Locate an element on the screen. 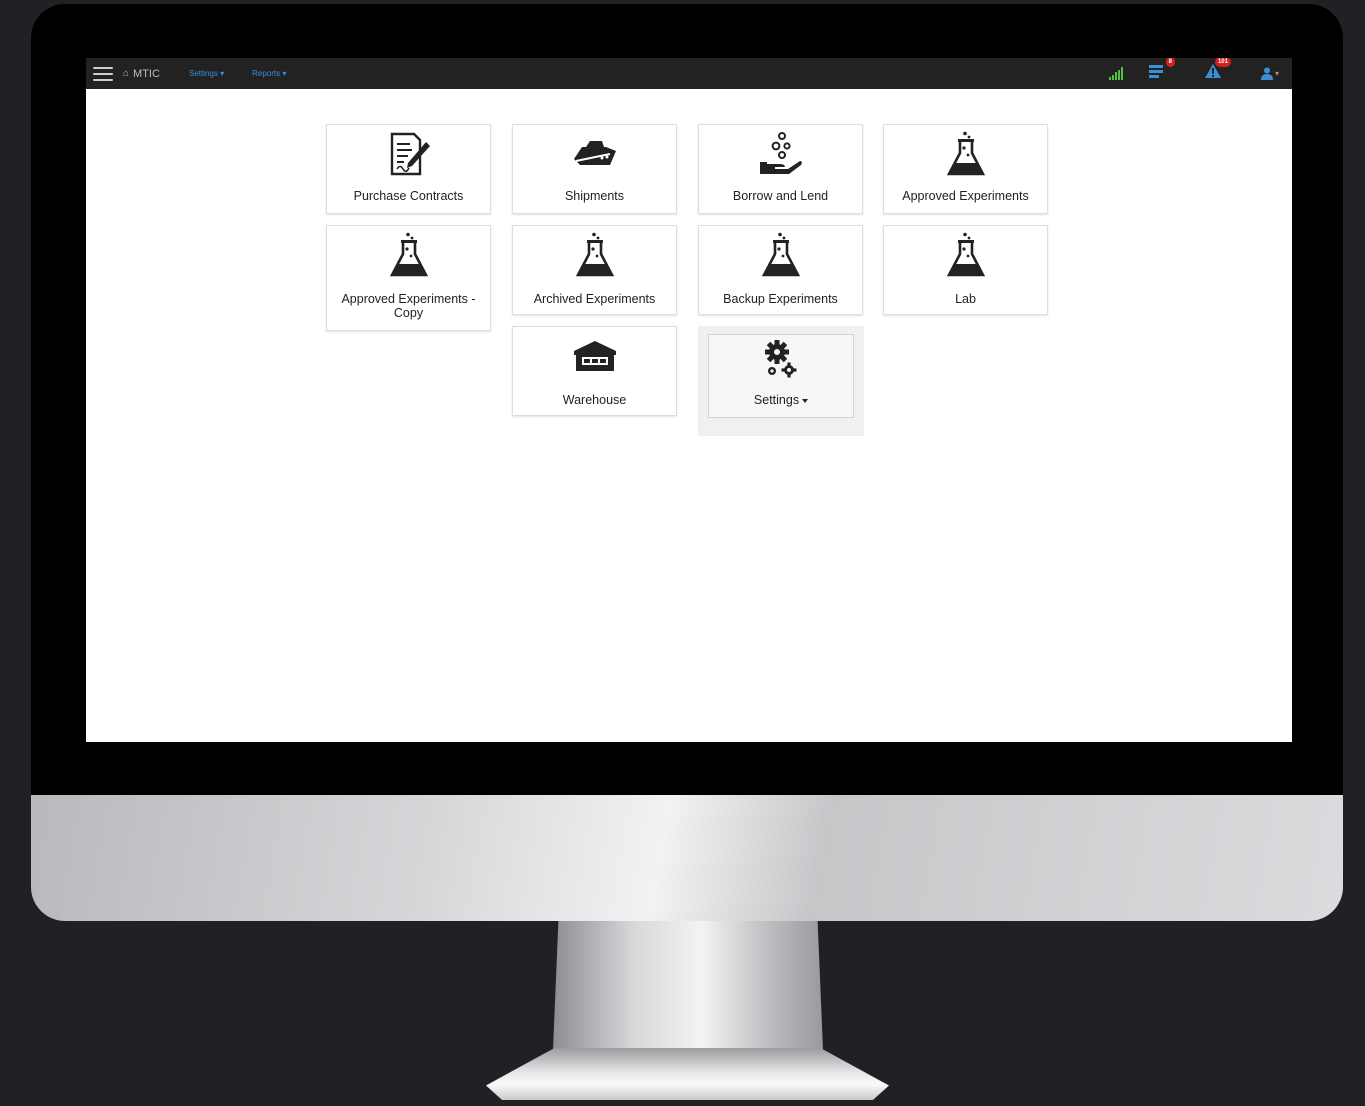  tile-label: Backup Experiments is located at coordinates (780, 299).